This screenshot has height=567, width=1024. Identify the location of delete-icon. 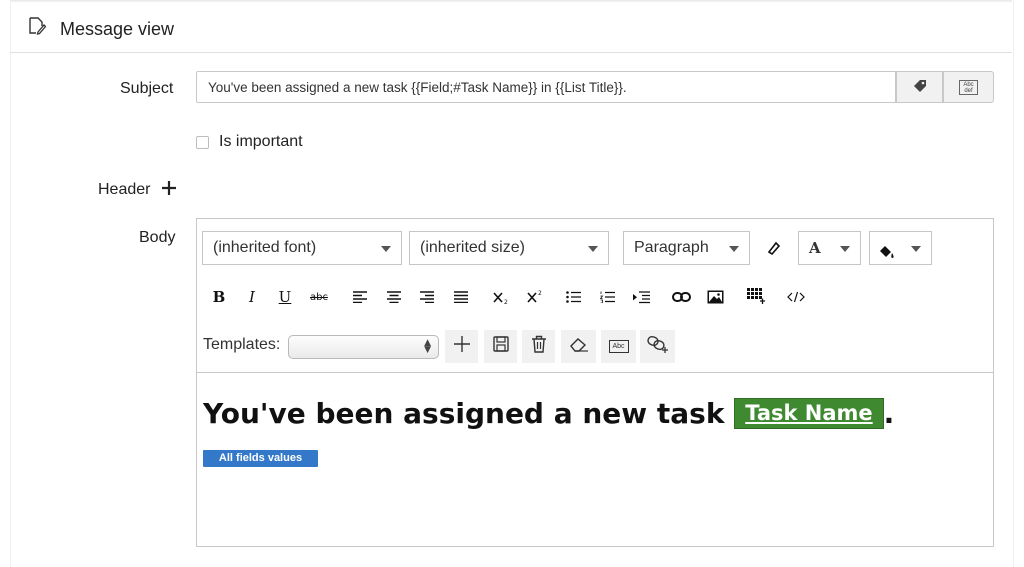
(539, 346).